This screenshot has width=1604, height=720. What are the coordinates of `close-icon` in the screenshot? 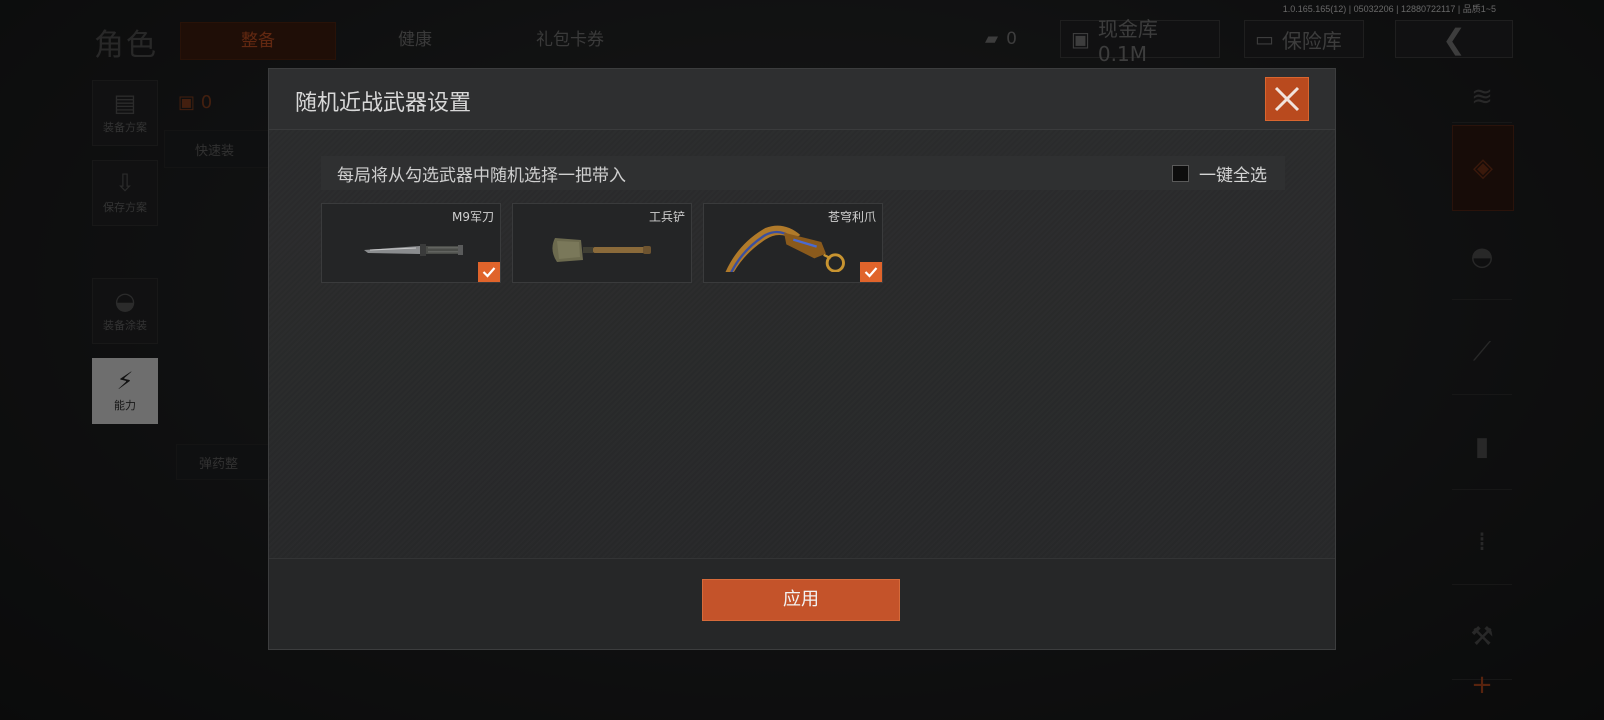 It's located at (1287, 99).